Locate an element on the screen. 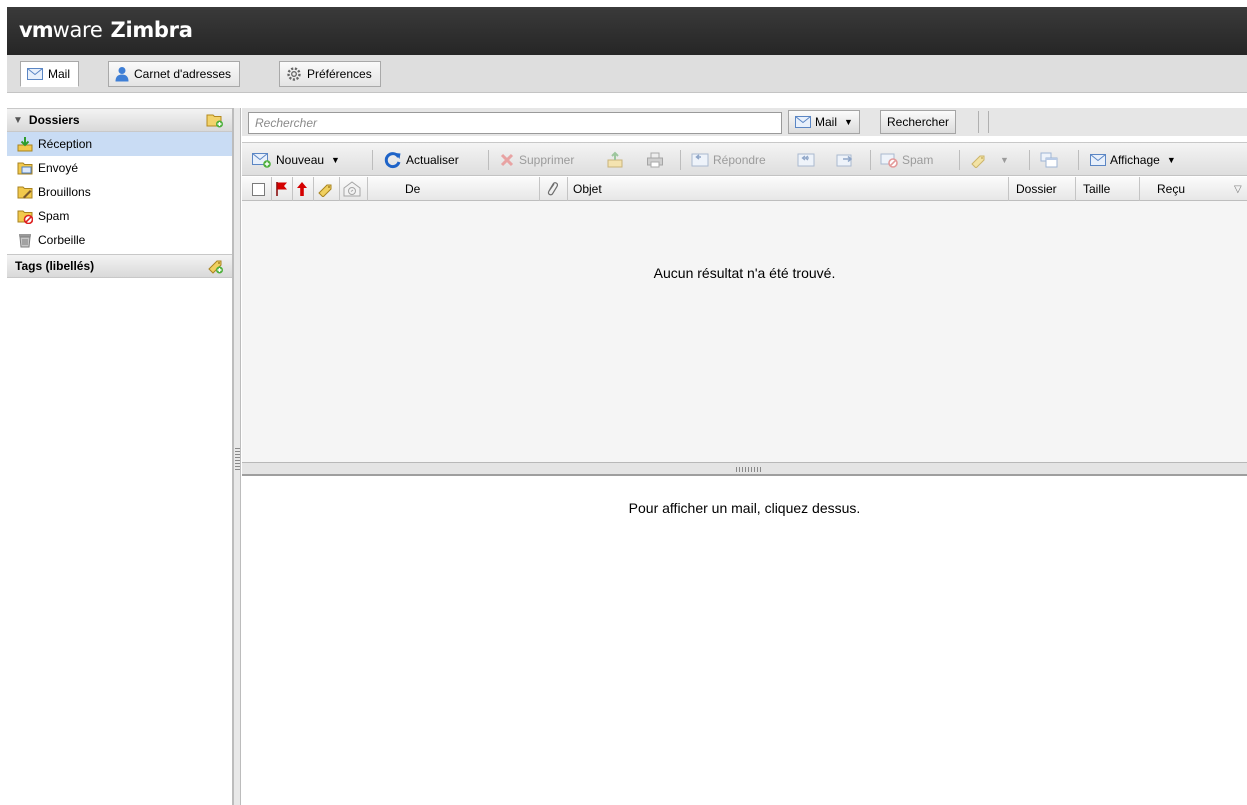 Image resolution: width=1247 pixels, height=805 pixels. vertical-splitter is located at coordinates (237, 456).